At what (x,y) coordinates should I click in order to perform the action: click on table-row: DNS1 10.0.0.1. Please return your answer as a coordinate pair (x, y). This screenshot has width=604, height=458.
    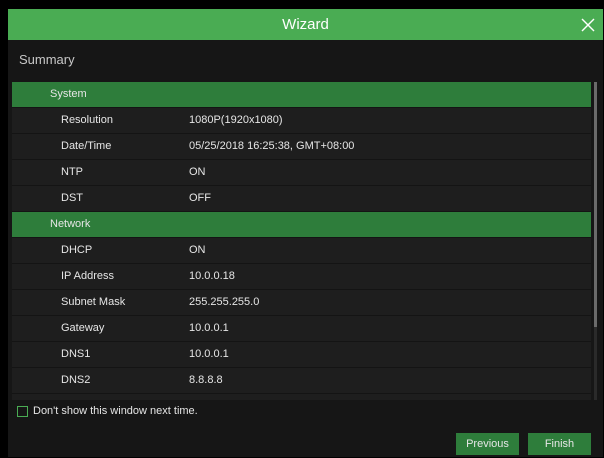
    Looking at the image, I should click on (301, 355).